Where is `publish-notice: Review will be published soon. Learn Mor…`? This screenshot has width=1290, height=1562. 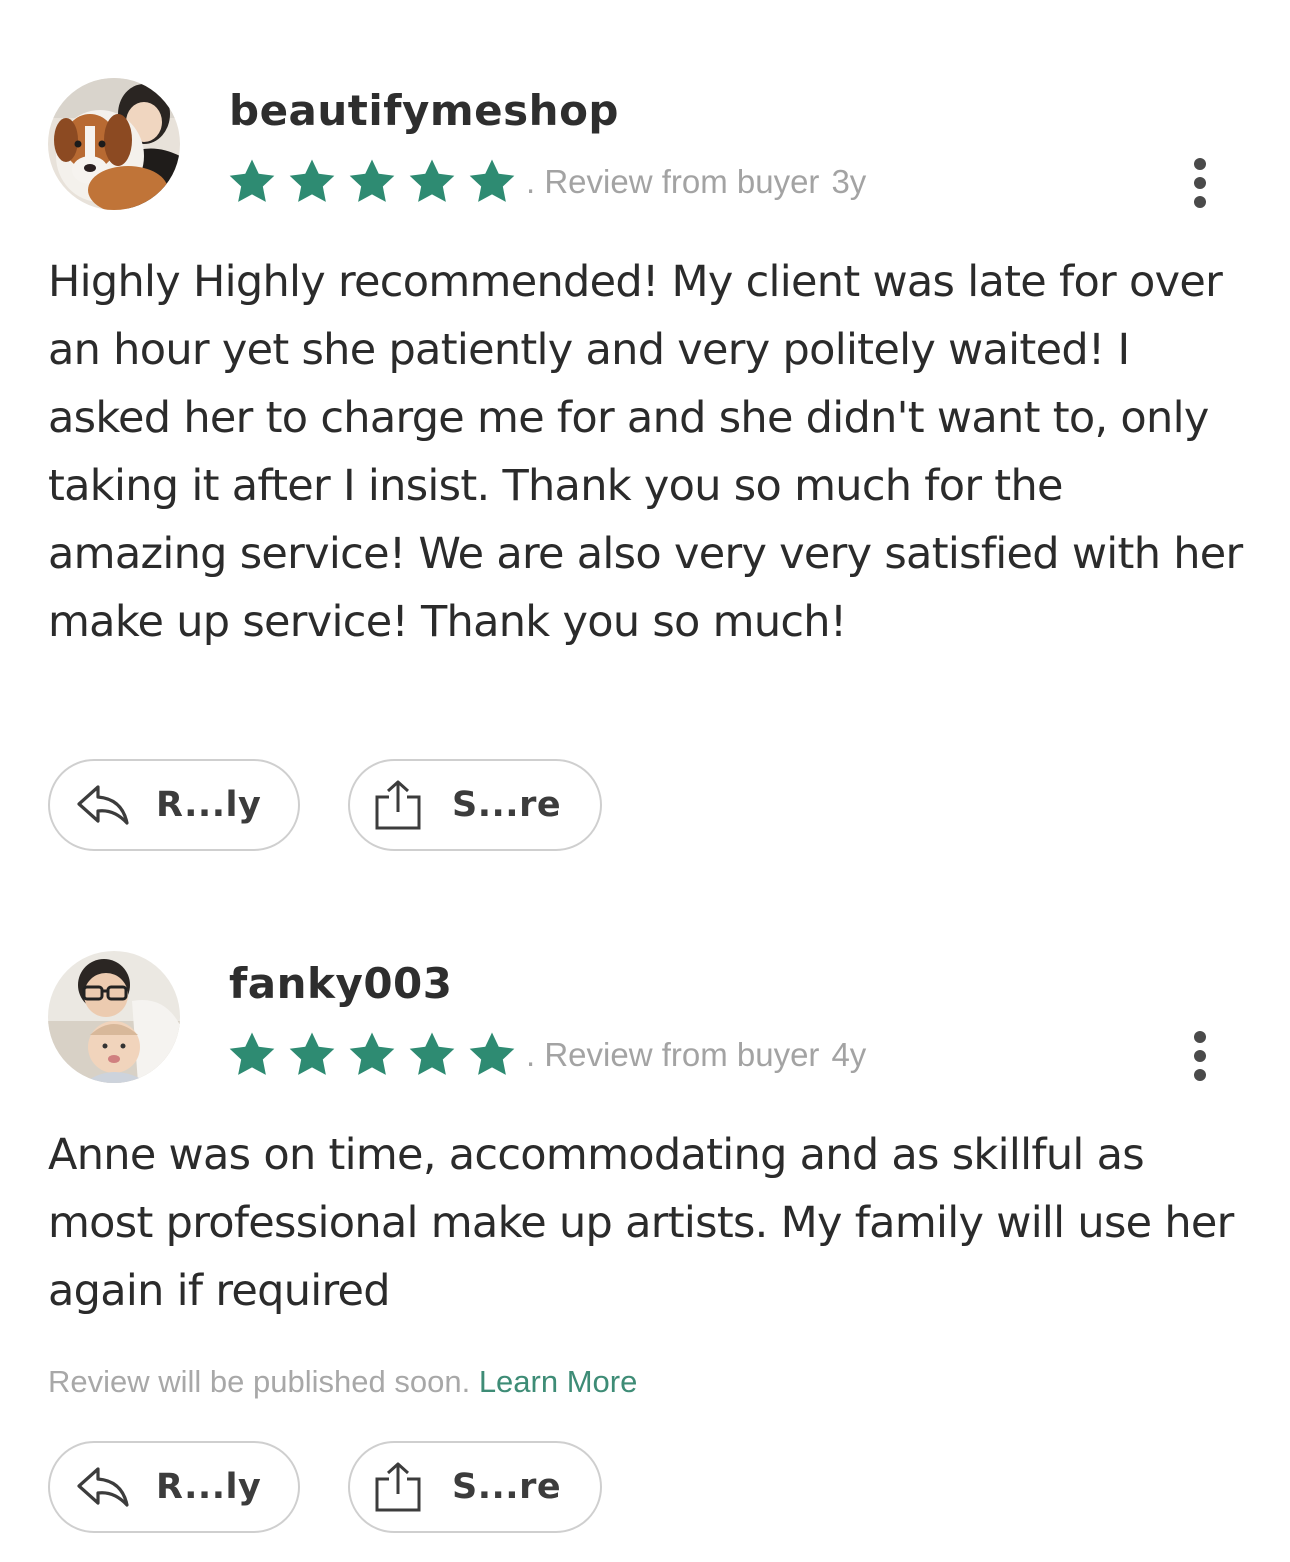 publish-notice: Review will be published soon. Learn Mor… is located at coordinates (342, 1382).